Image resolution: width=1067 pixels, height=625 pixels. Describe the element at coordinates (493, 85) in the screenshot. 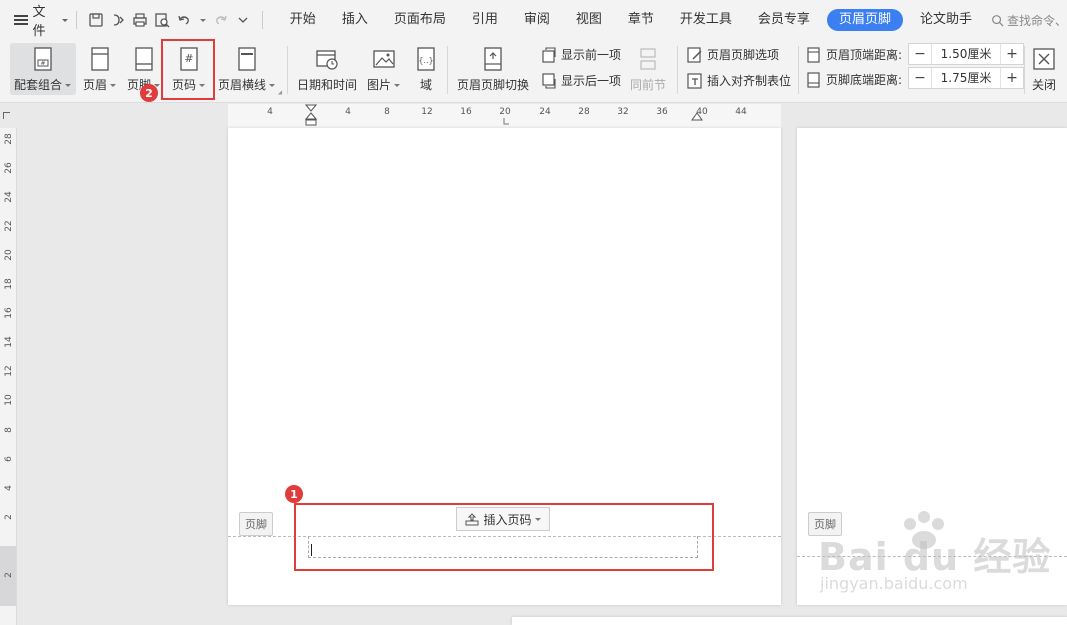

I see `switch-label: 页眉页脚切换` at that location.